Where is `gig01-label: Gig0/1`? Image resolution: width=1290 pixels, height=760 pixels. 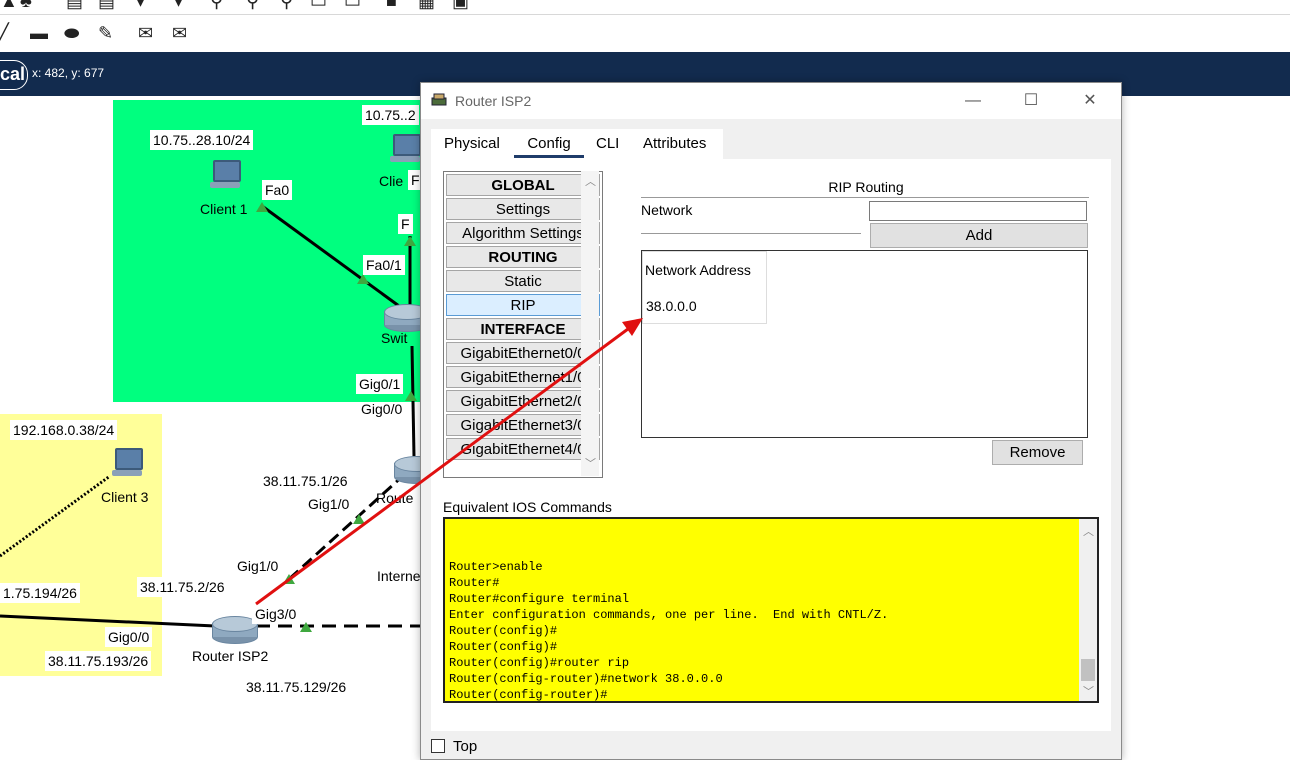
gig01-label: Gig0/1 is located at coordinates (380, 384).